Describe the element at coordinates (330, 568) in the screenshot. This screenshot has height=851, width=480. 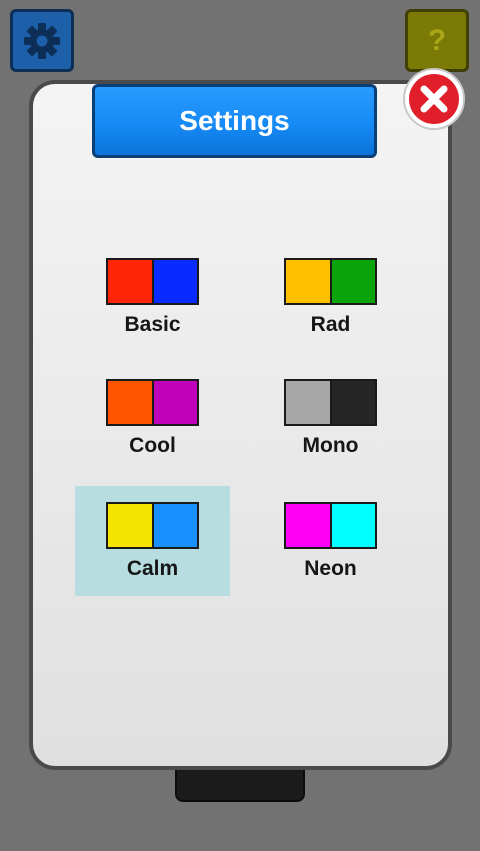
I see `theme-label: Neon` at that location.